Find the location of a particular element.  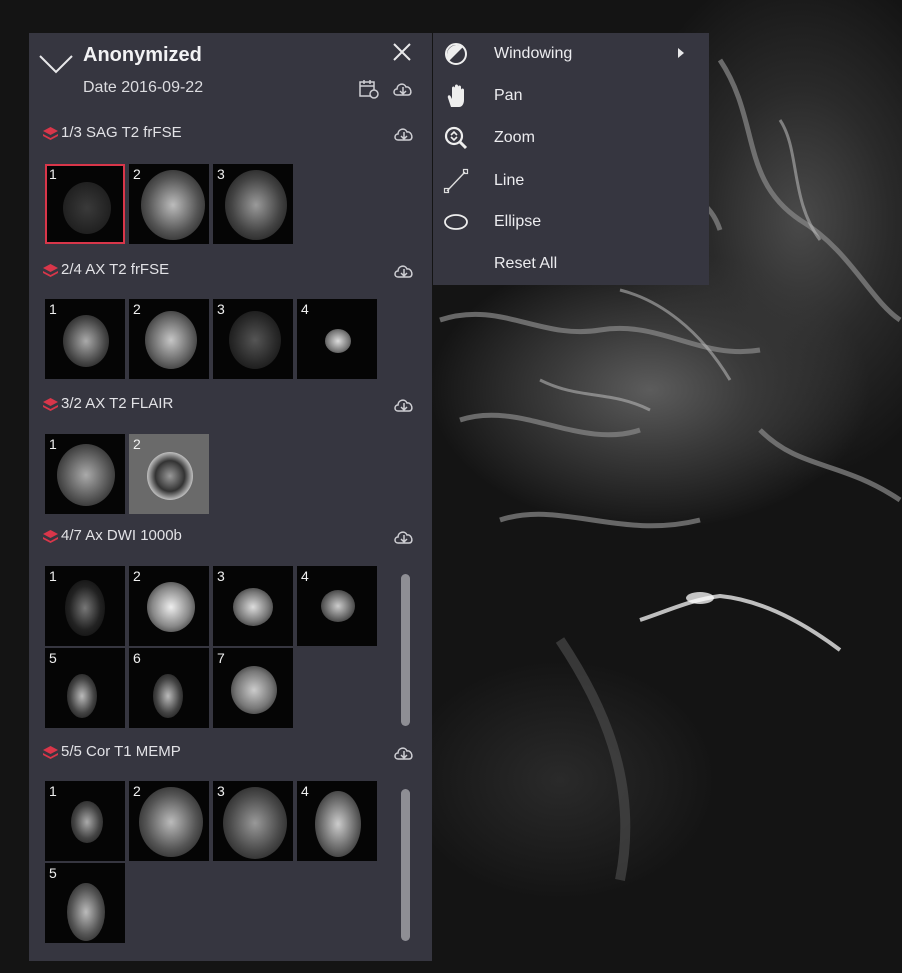

study-date: Date 2016-09-22 is located at coordinates (143, 87).